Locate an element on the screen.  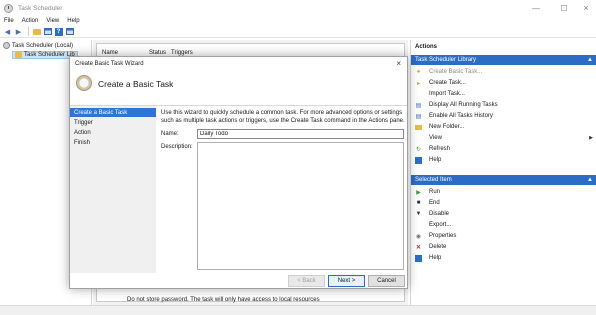
view-icon is located at coordinates (418, 138).